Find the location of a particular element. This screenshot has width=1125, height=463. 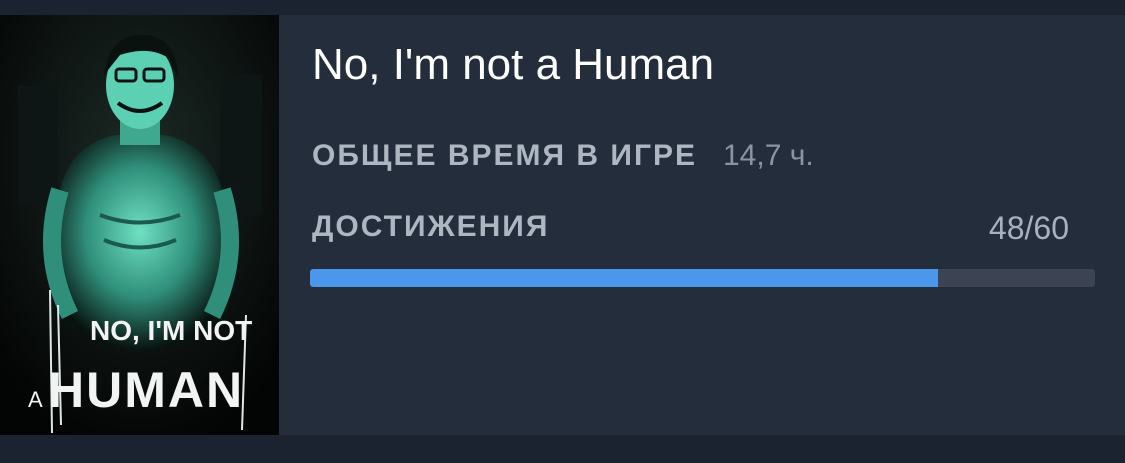

playtime-value: 14,7 ч. is located at coordinates (768, 155).